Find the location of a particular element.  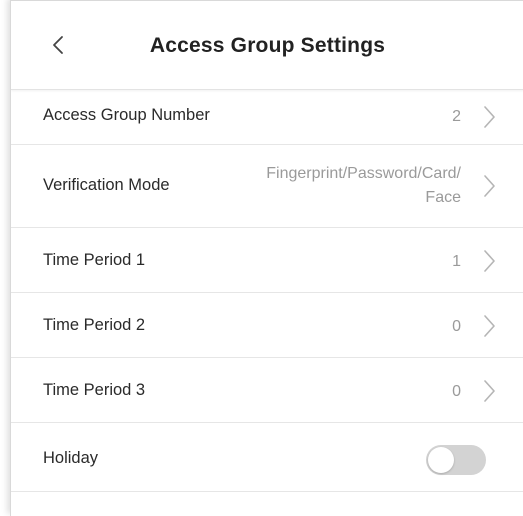

time-period-3-row: Time Period 3 0 is located at coordinates (267, 390).